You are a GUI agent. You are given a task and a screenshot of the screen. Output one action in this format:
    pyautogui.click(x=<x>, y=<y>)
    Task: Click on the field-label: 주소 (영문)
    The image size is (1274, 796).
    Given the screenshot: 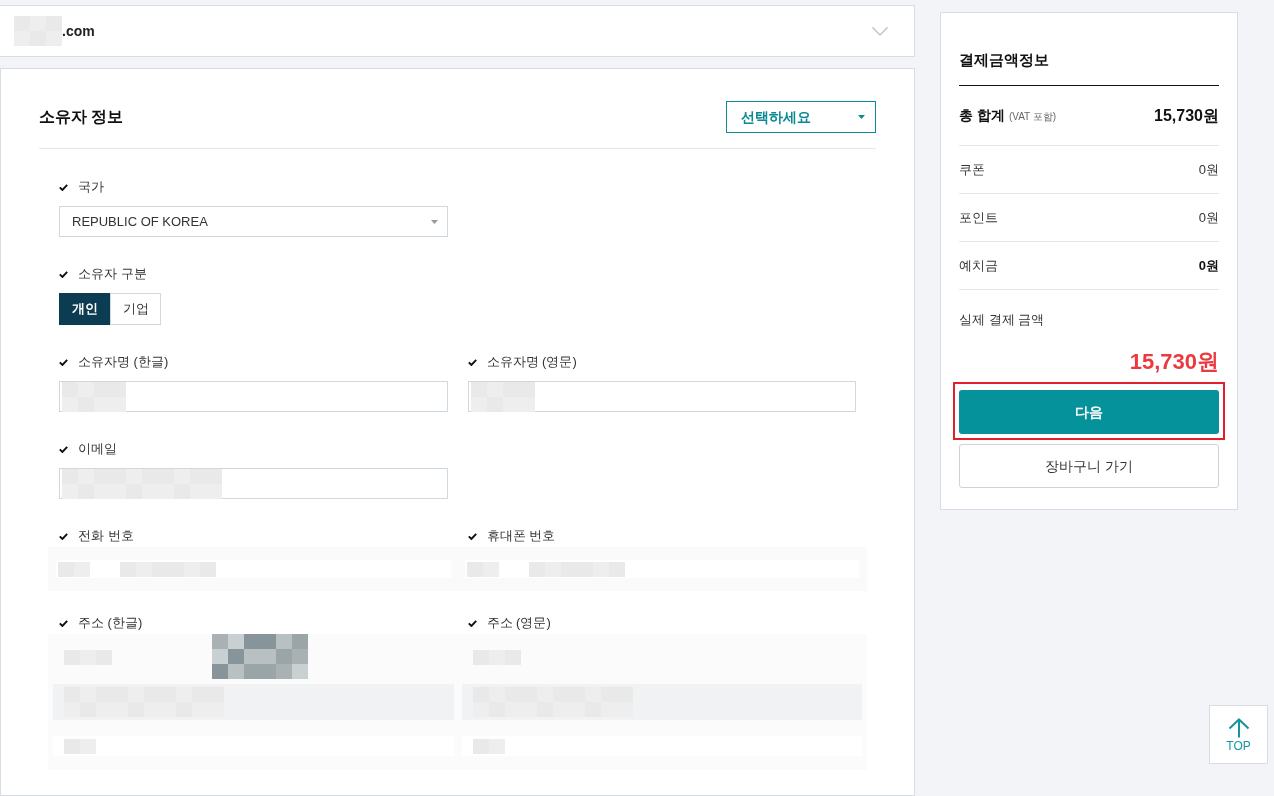 What is the action you would take?
    pyautogui.click(x=518, y=623)
    